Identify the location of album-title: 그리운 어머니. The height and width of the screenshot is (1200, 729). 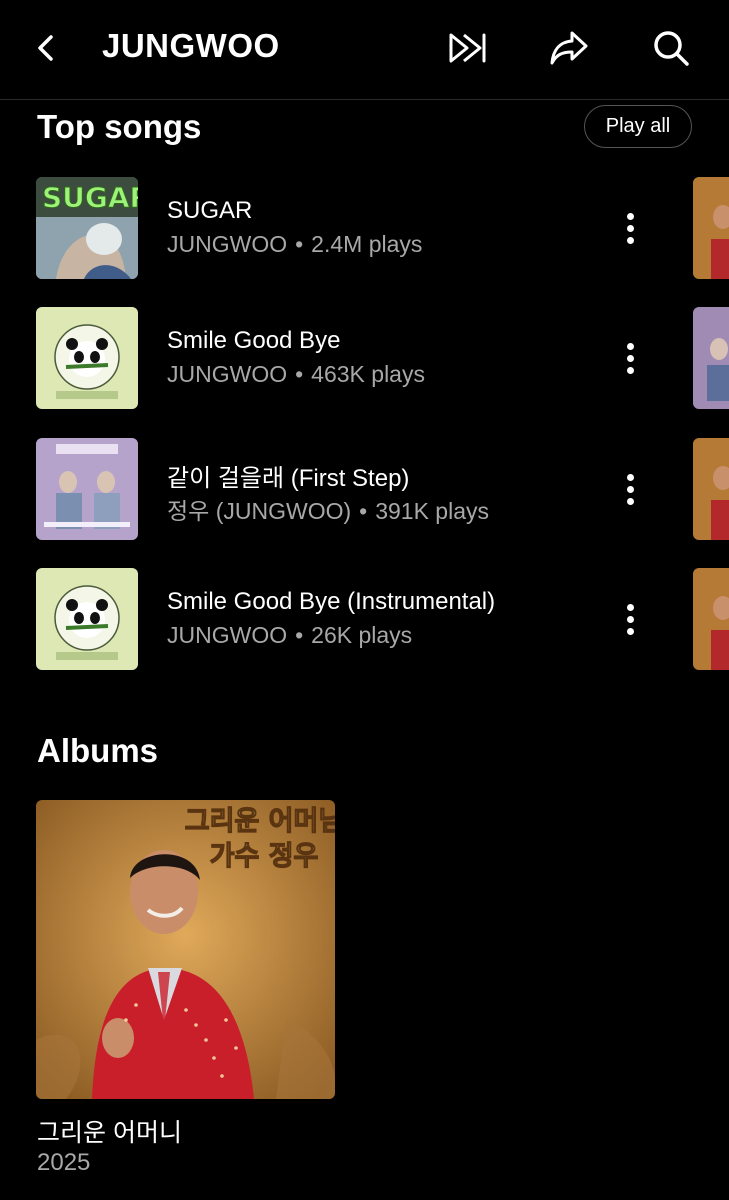
(109, 1131).